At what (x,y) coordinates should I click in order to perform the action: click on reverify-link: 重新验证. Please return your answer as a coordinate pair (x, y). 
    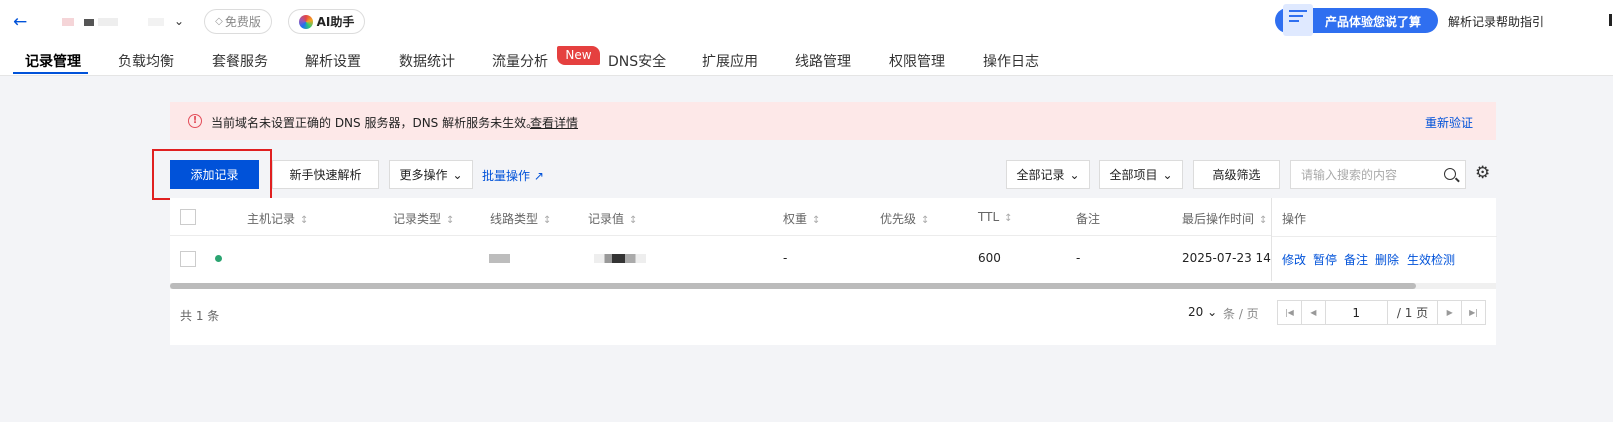
    Looking at the image, I should click on (1449, 122).